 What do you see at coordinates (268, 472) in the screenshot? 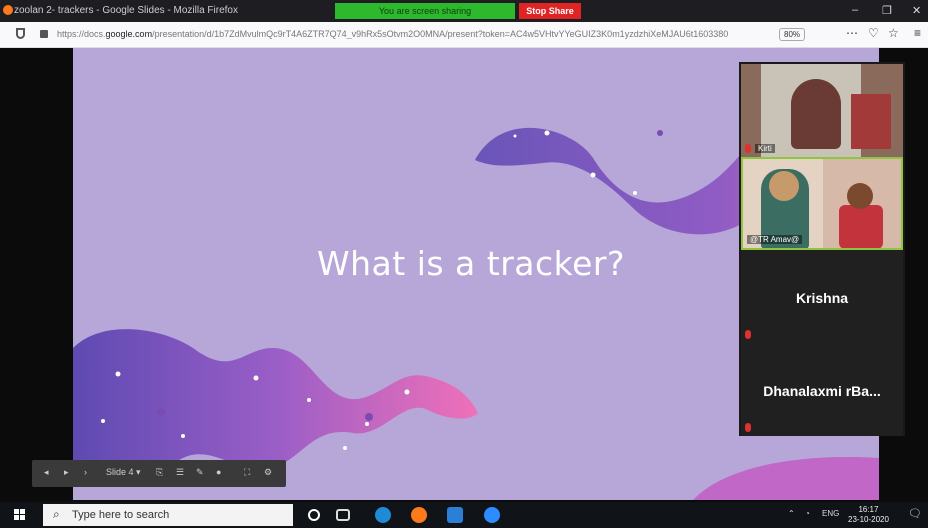
I see `settings-gear-icon: ⚙` at bounding box center [268, 472].